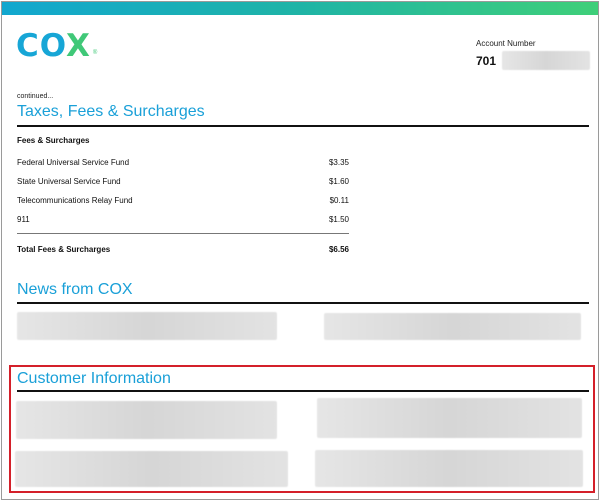 This screenshot has width=600, height=502. I want to click on account-number-redaction, so click(546, 60).